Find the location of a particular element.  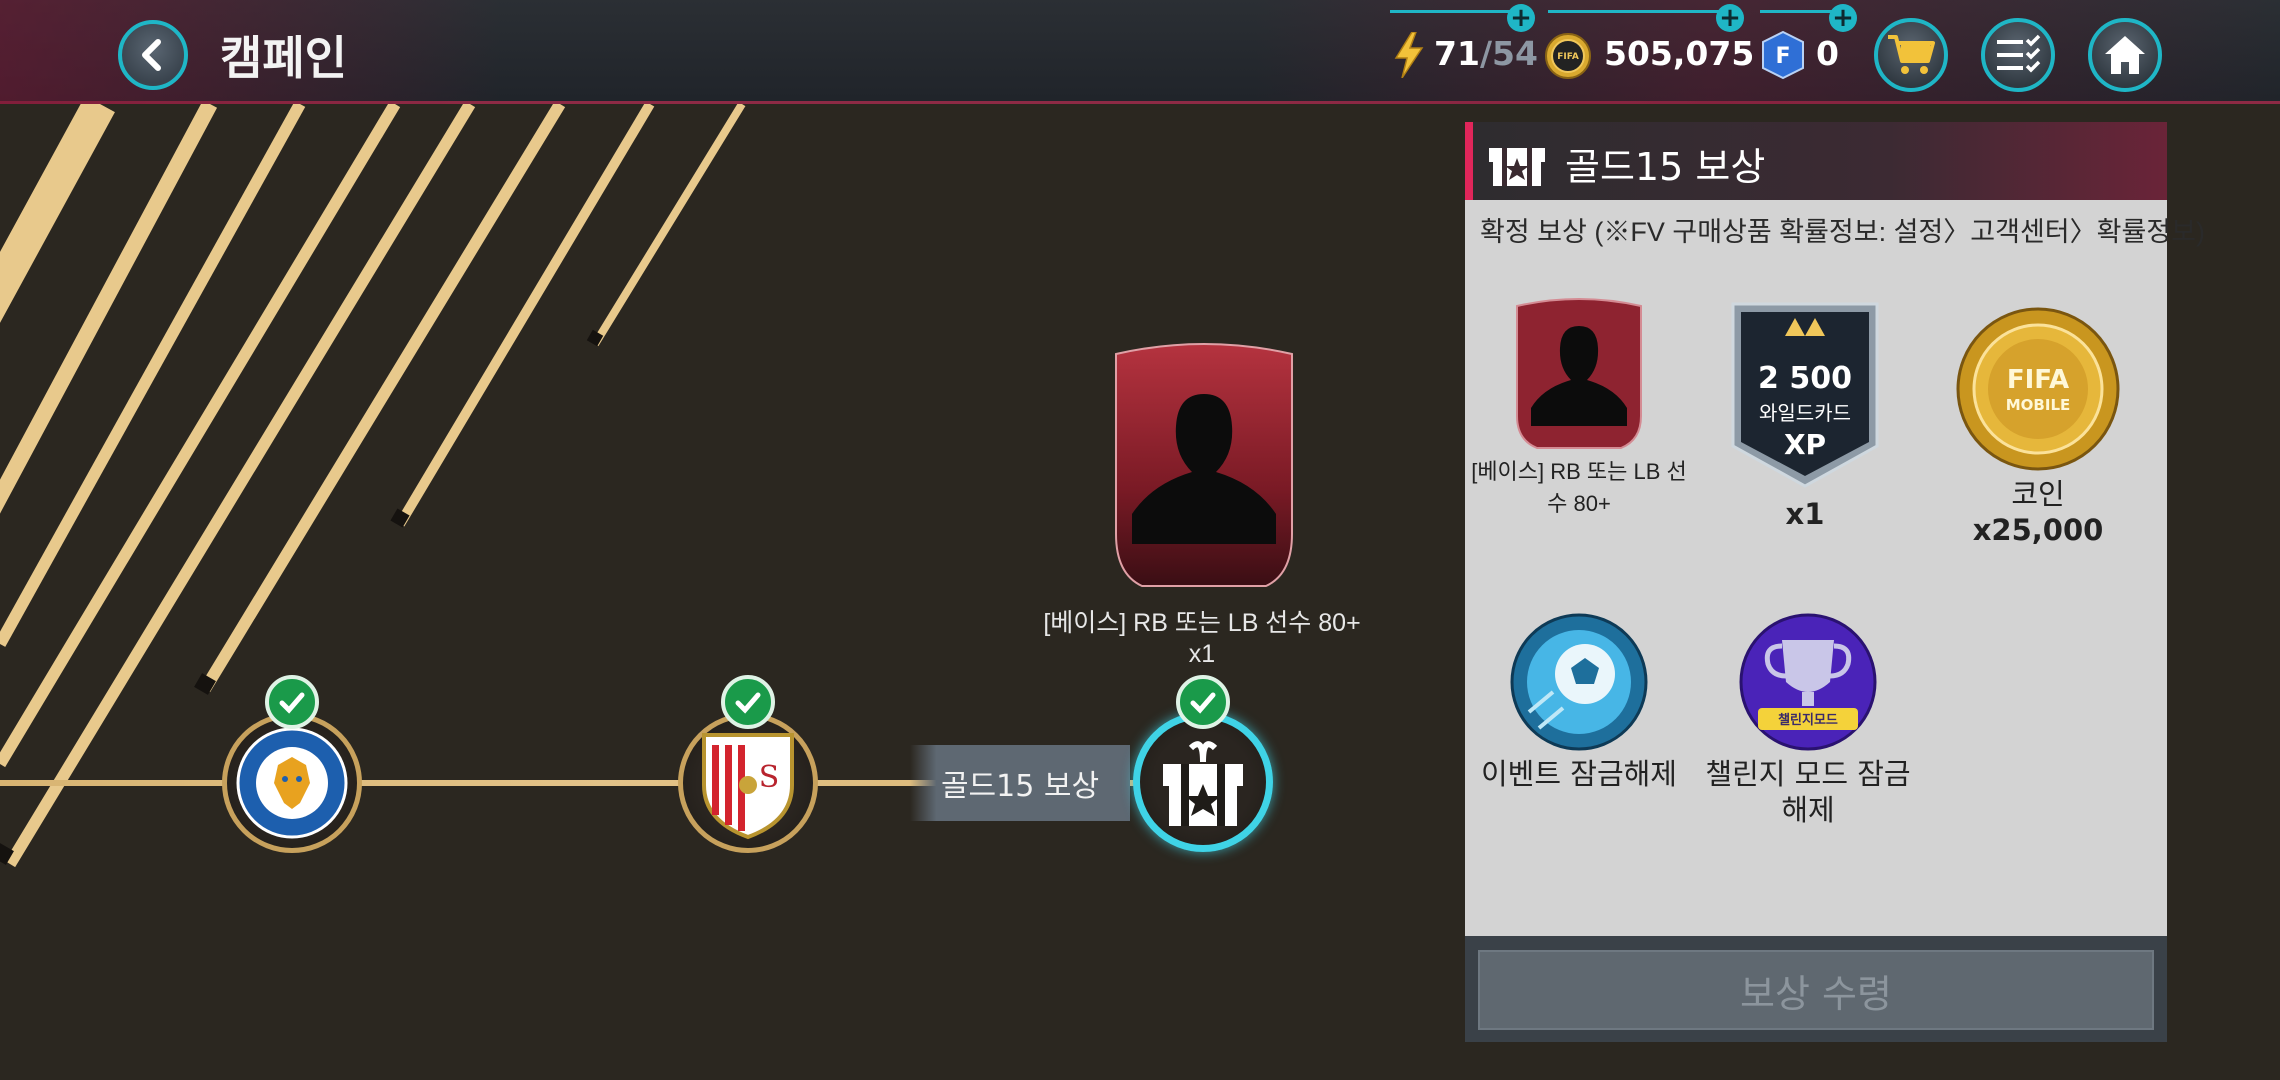

coin-balance: 505,075 is located at coordinates (1679, 53).